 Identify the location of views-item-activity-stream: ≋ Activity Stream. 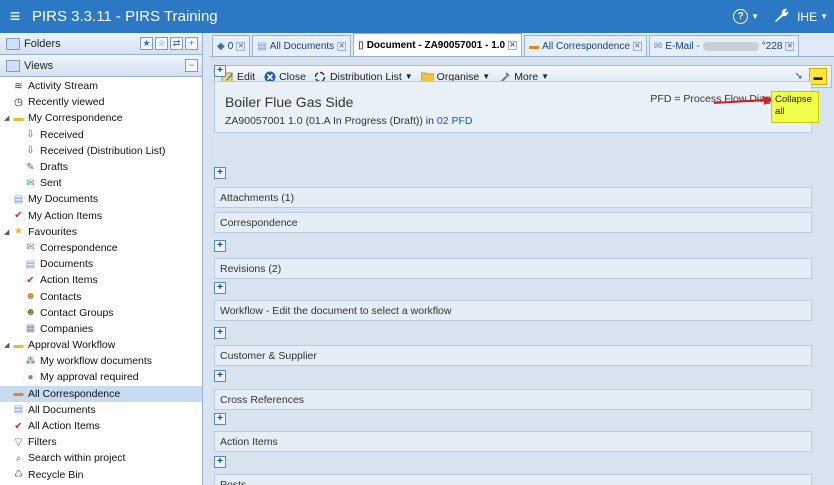
(101, 86).